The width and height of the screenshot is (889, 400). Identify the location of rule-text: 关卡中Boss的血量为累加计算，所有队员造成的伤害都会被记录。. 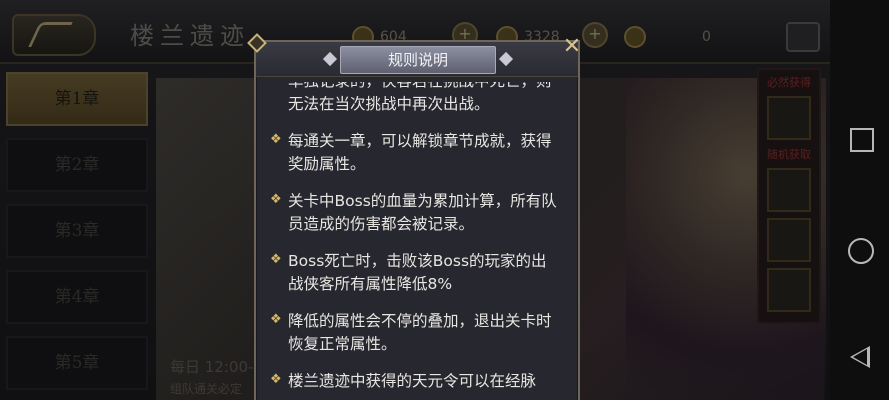
(422, 212).